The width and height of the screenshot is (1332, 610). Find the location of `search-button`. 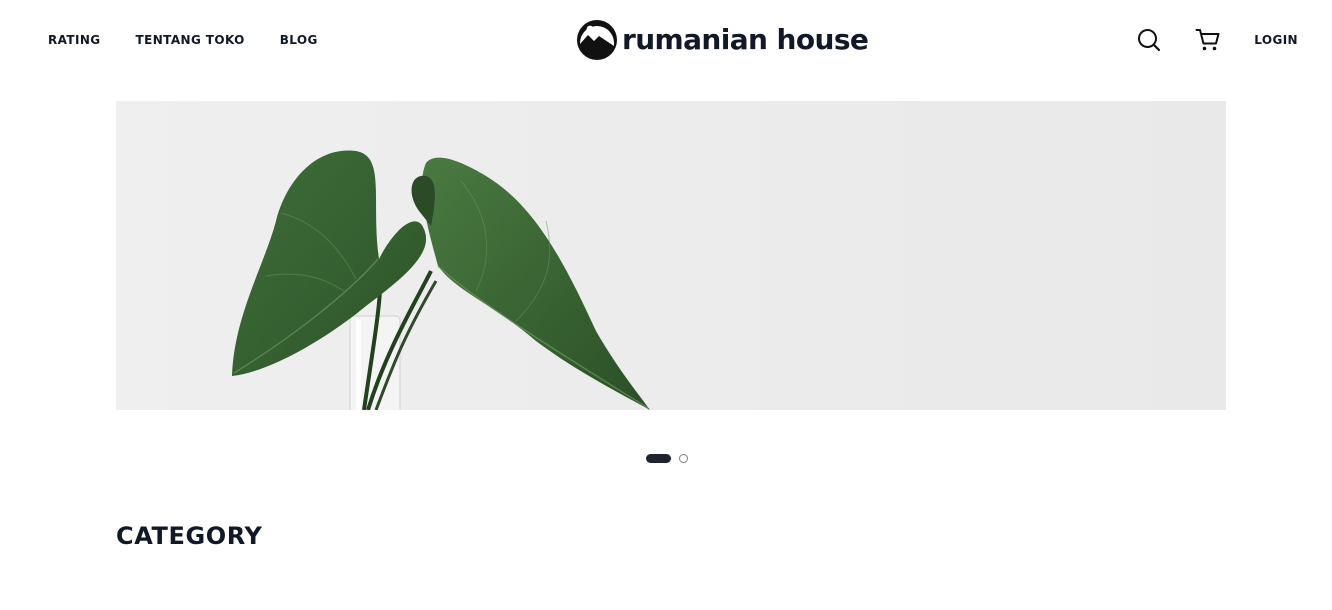

search-button is located at coordinates (1149, 40).